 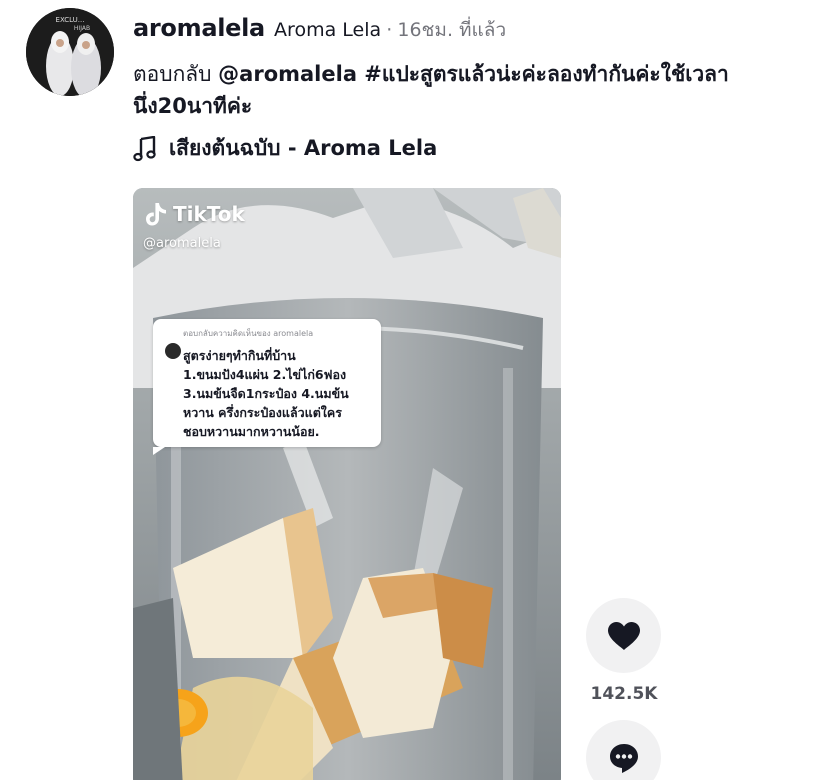 I want to click on post-time: 16ชม. ที่แล้ว, so click(x=452, y=30).